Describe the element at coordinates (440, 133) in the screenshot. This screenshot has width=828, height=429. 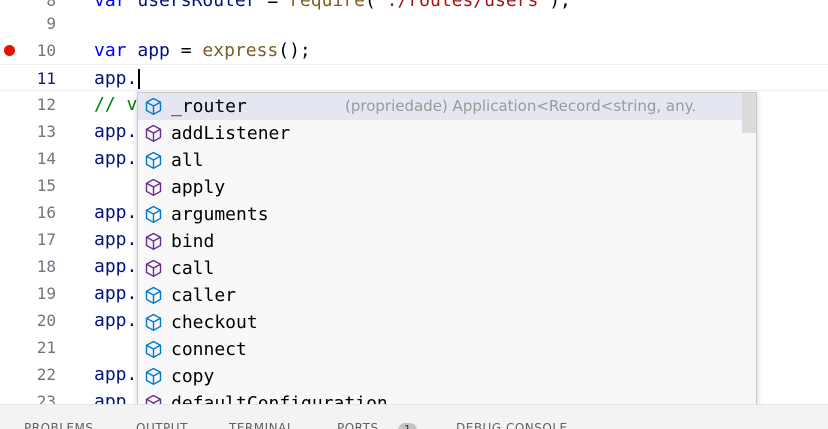
I see `suggest-item: addListener` at that location.